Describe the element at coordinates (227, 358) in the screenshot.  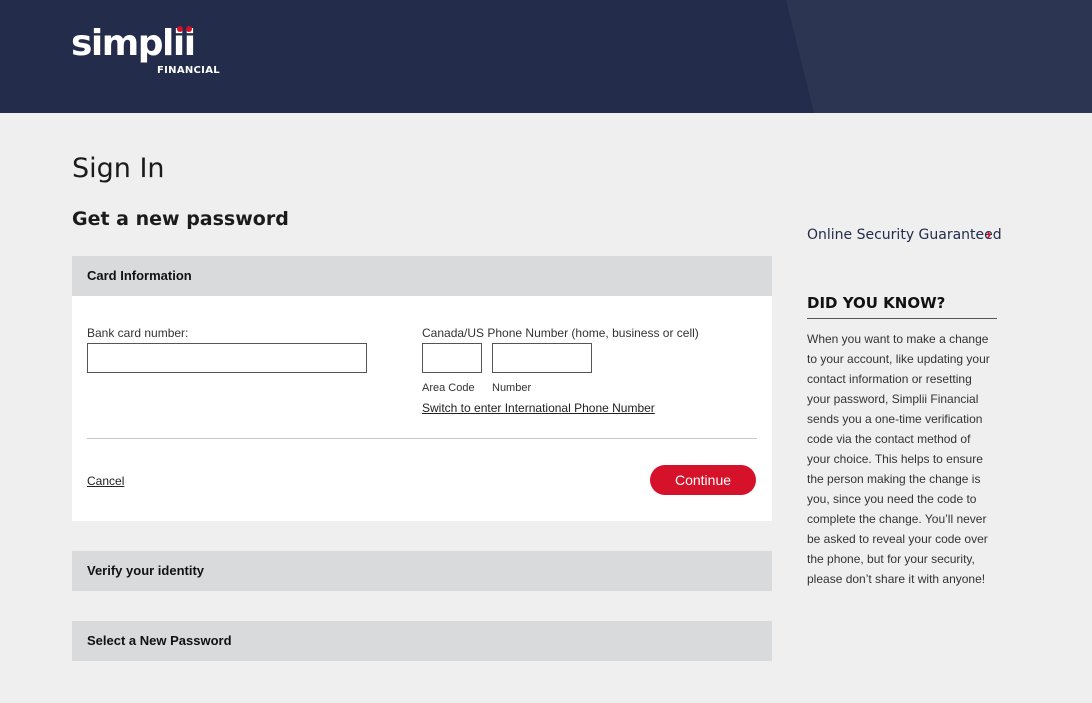
I see `bank-card-input` at that location.